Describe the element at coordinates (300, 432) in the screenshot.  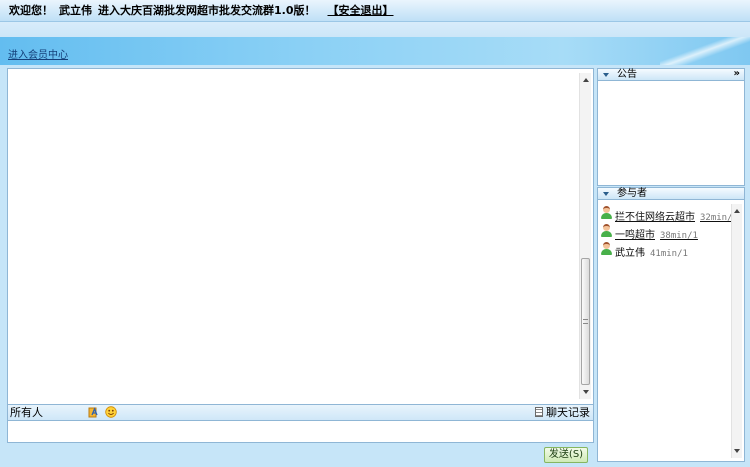
I see `message-input` at that location.